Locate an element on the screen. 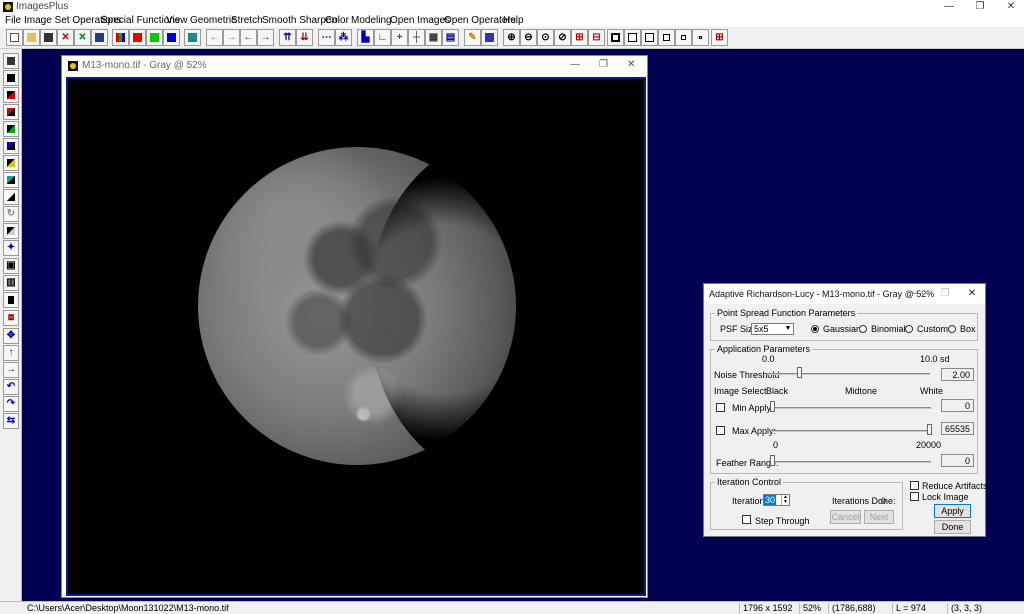  rgb-split-icon is located at coordinates (120, 37).